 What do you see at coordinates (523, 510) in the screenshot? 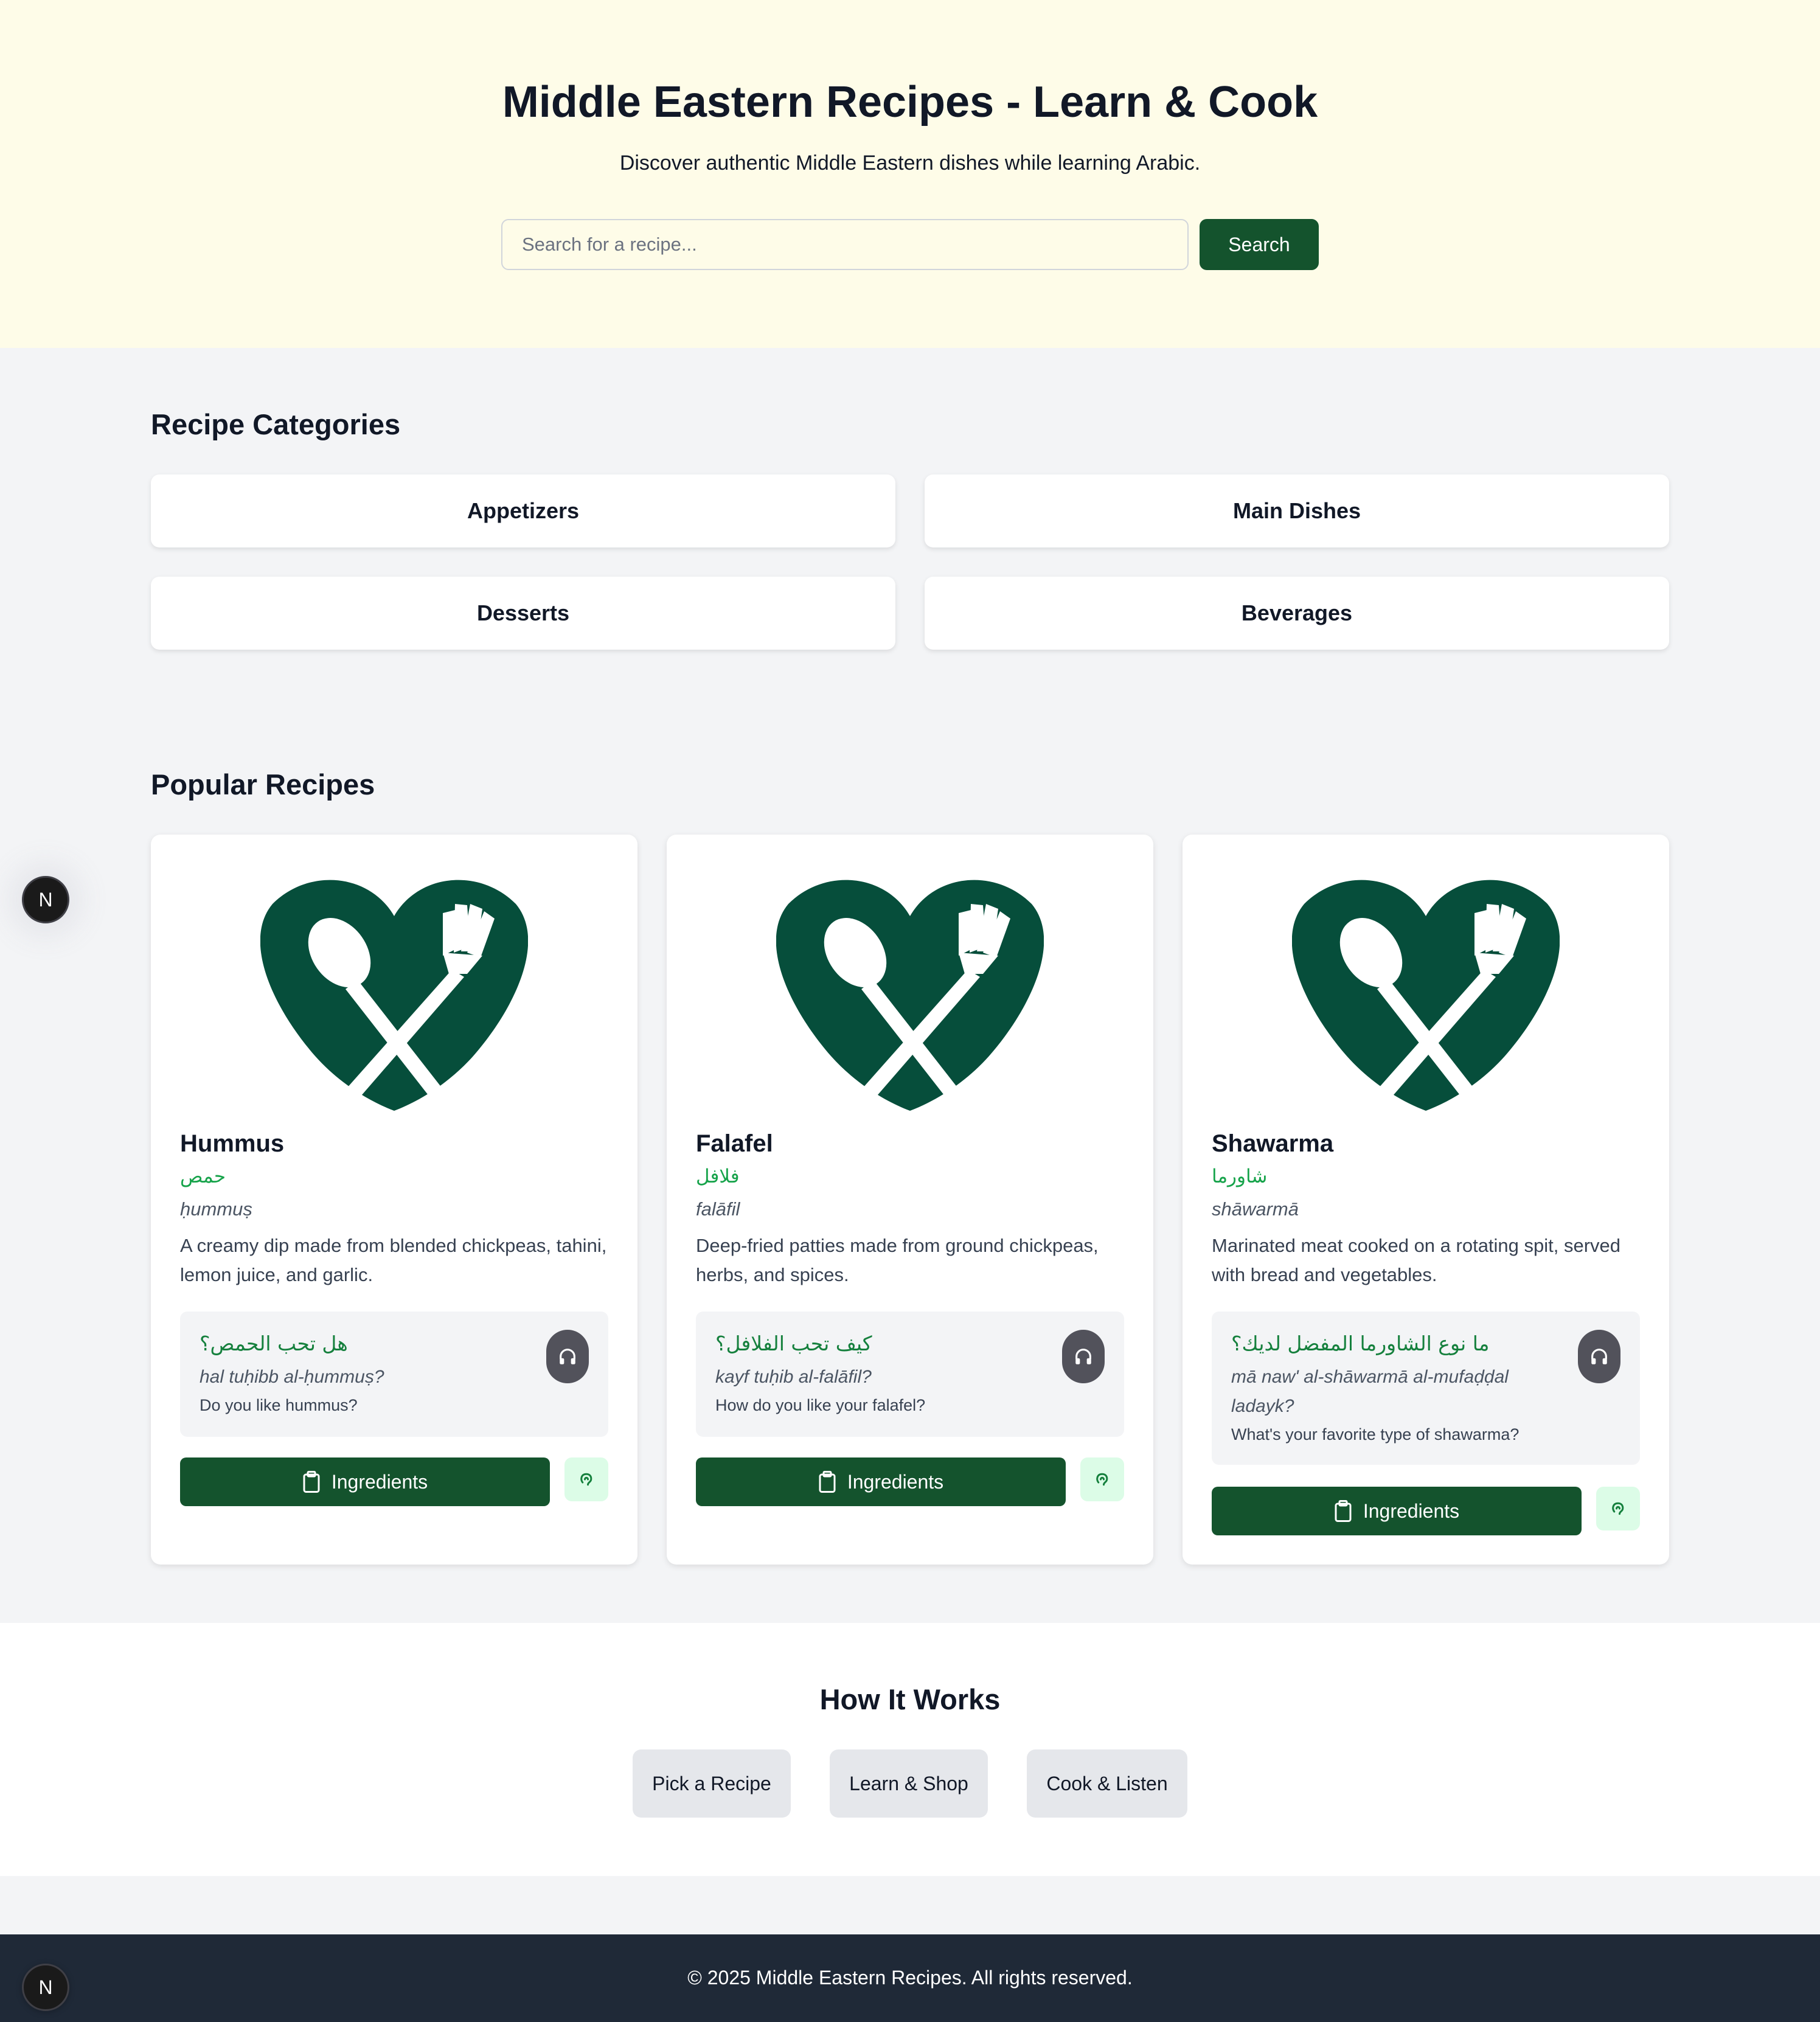
I see `category-appetizers: Appetizers` at bounding box center [523, 510].